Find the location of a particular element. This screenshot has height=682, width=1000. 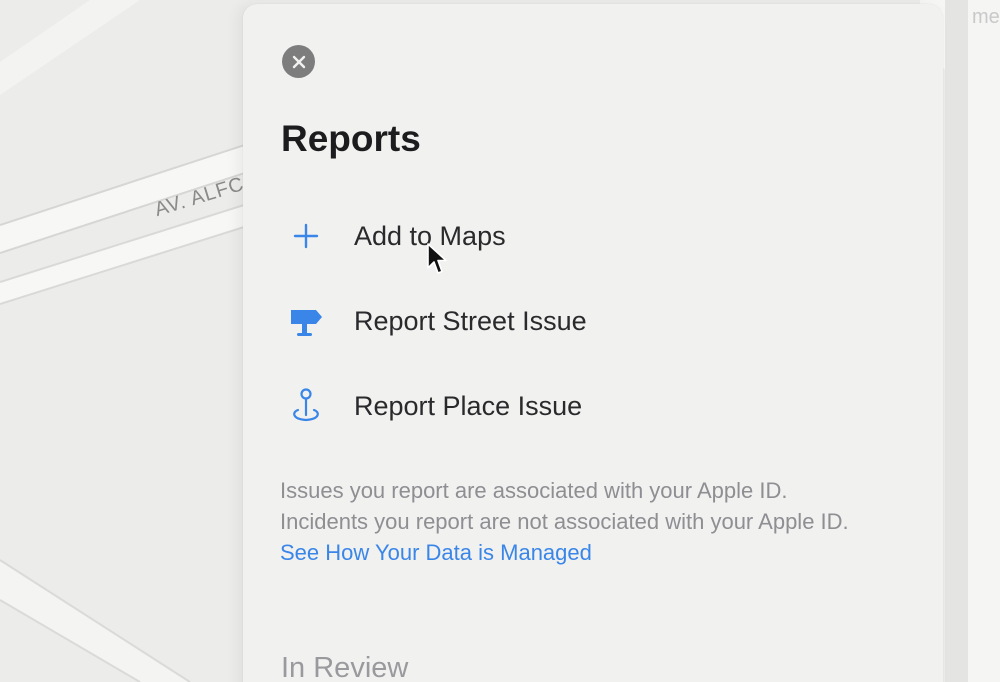

place-pin-icon is located at coordinates (306, 406).